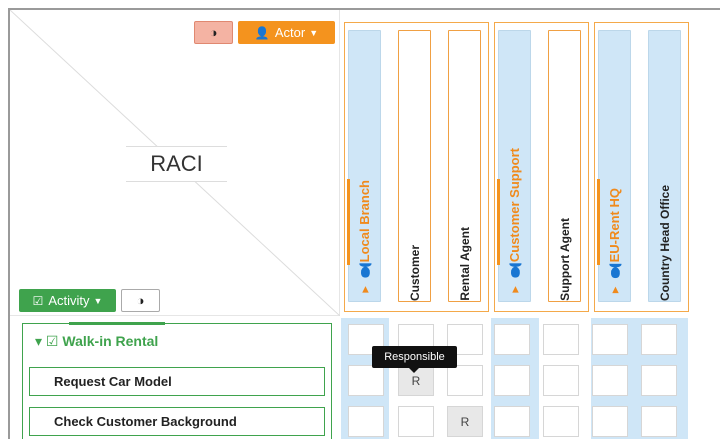 The image size is (720, 439). I want to click on actor-label: Support Agent, so click(564, 259).